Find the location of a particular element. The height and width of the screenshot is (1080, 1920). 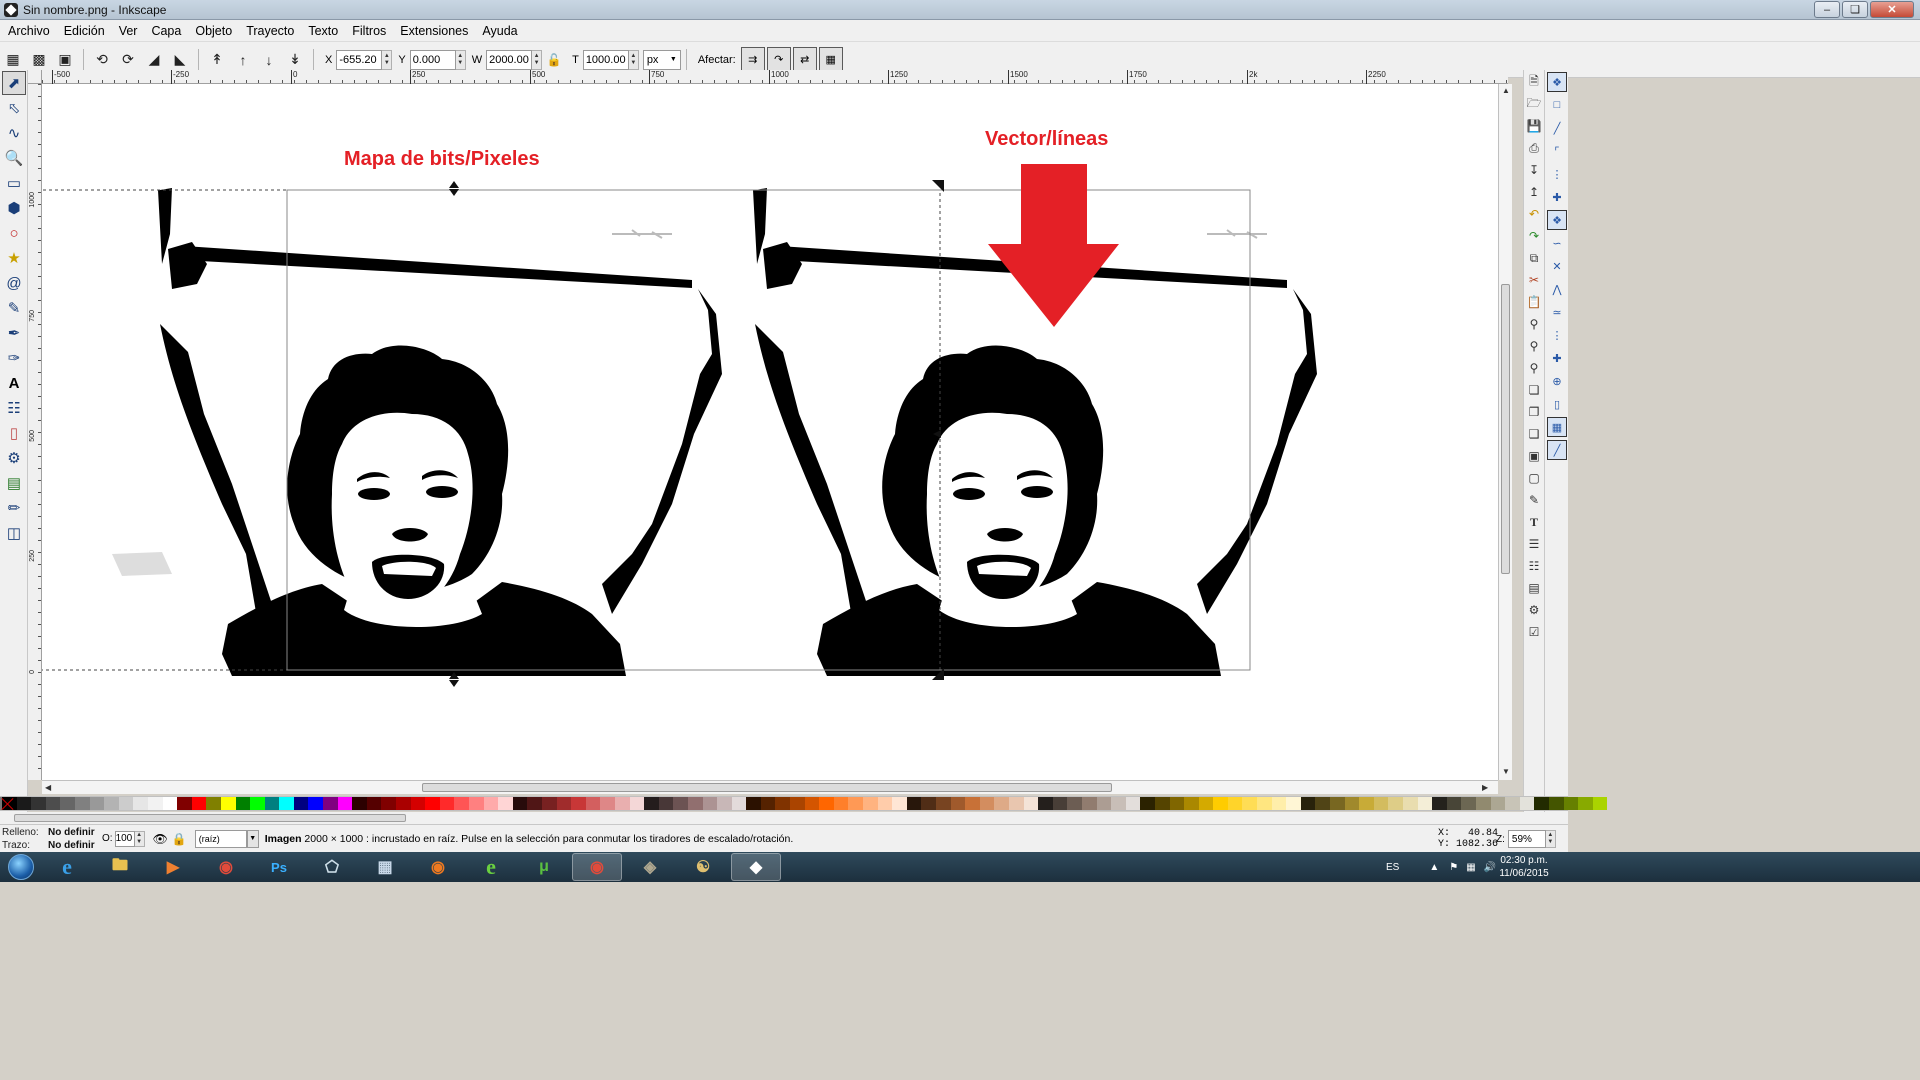

ellipse-tool-icon: ○ is located at coordinates (14, 233).